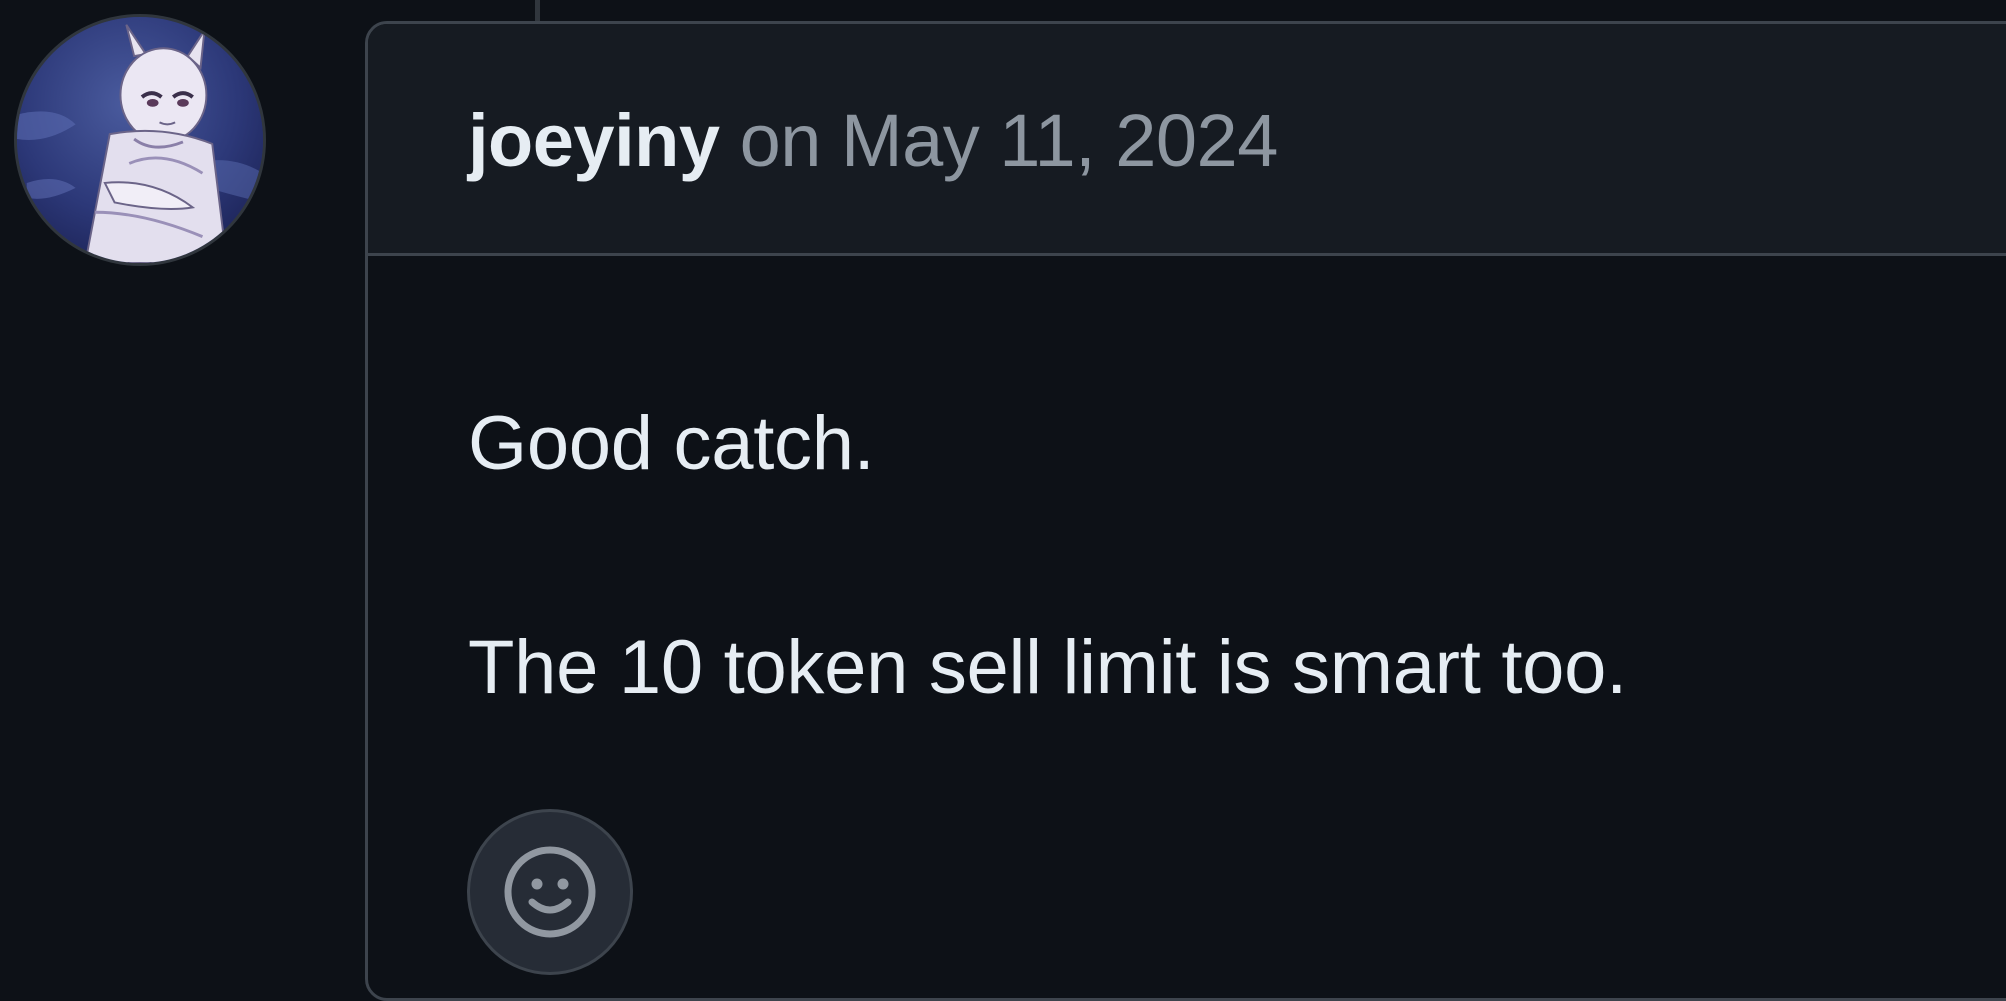 The width and height of the screenshot is (2006, 1001). I want to click on comment-body-line: The 10 token sell limit is smart too., so click(1047, 667).